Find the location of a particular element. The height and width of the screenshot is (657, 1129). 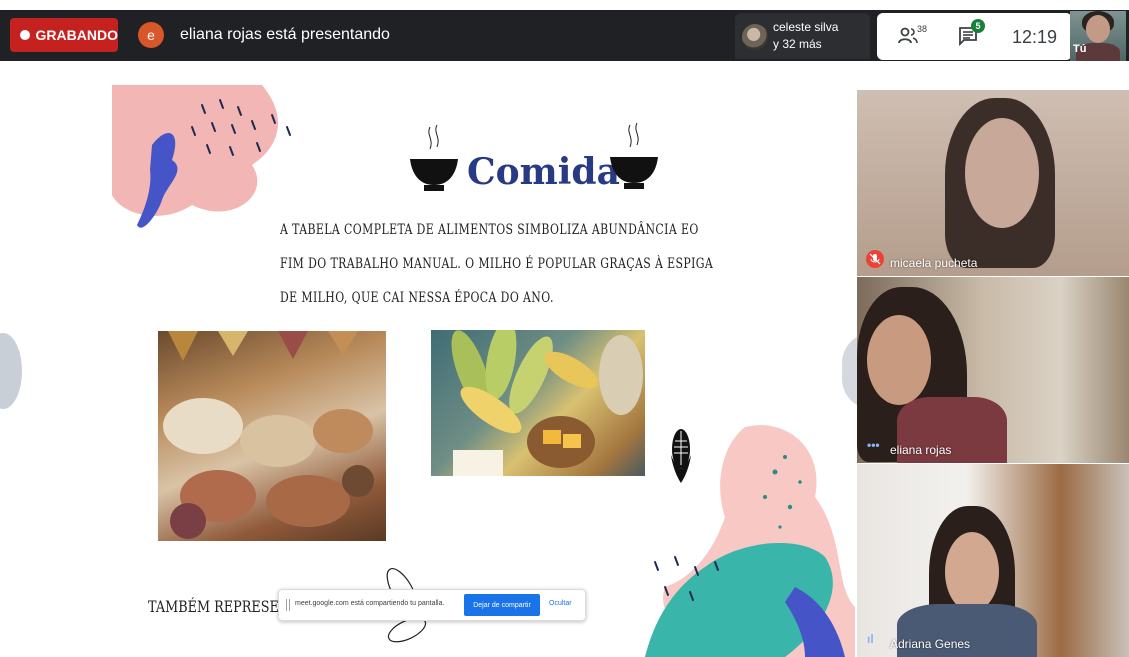

chat-unread-badge: 5 is located at coordinates (978, 26).